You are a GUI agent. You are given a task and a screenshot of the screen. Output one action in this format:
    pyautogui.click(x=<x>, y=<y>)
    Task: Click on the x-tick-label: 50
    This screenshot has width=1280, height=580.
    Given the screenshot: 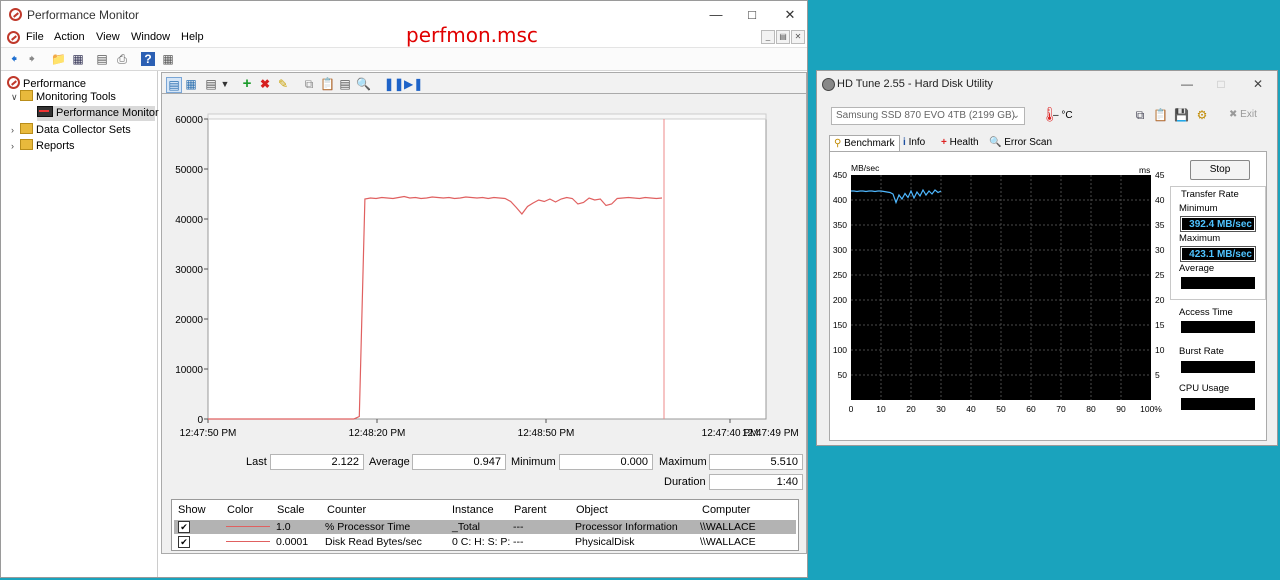 What is the action you would take?
    pyautogui.click(x=1001, y=409)
    